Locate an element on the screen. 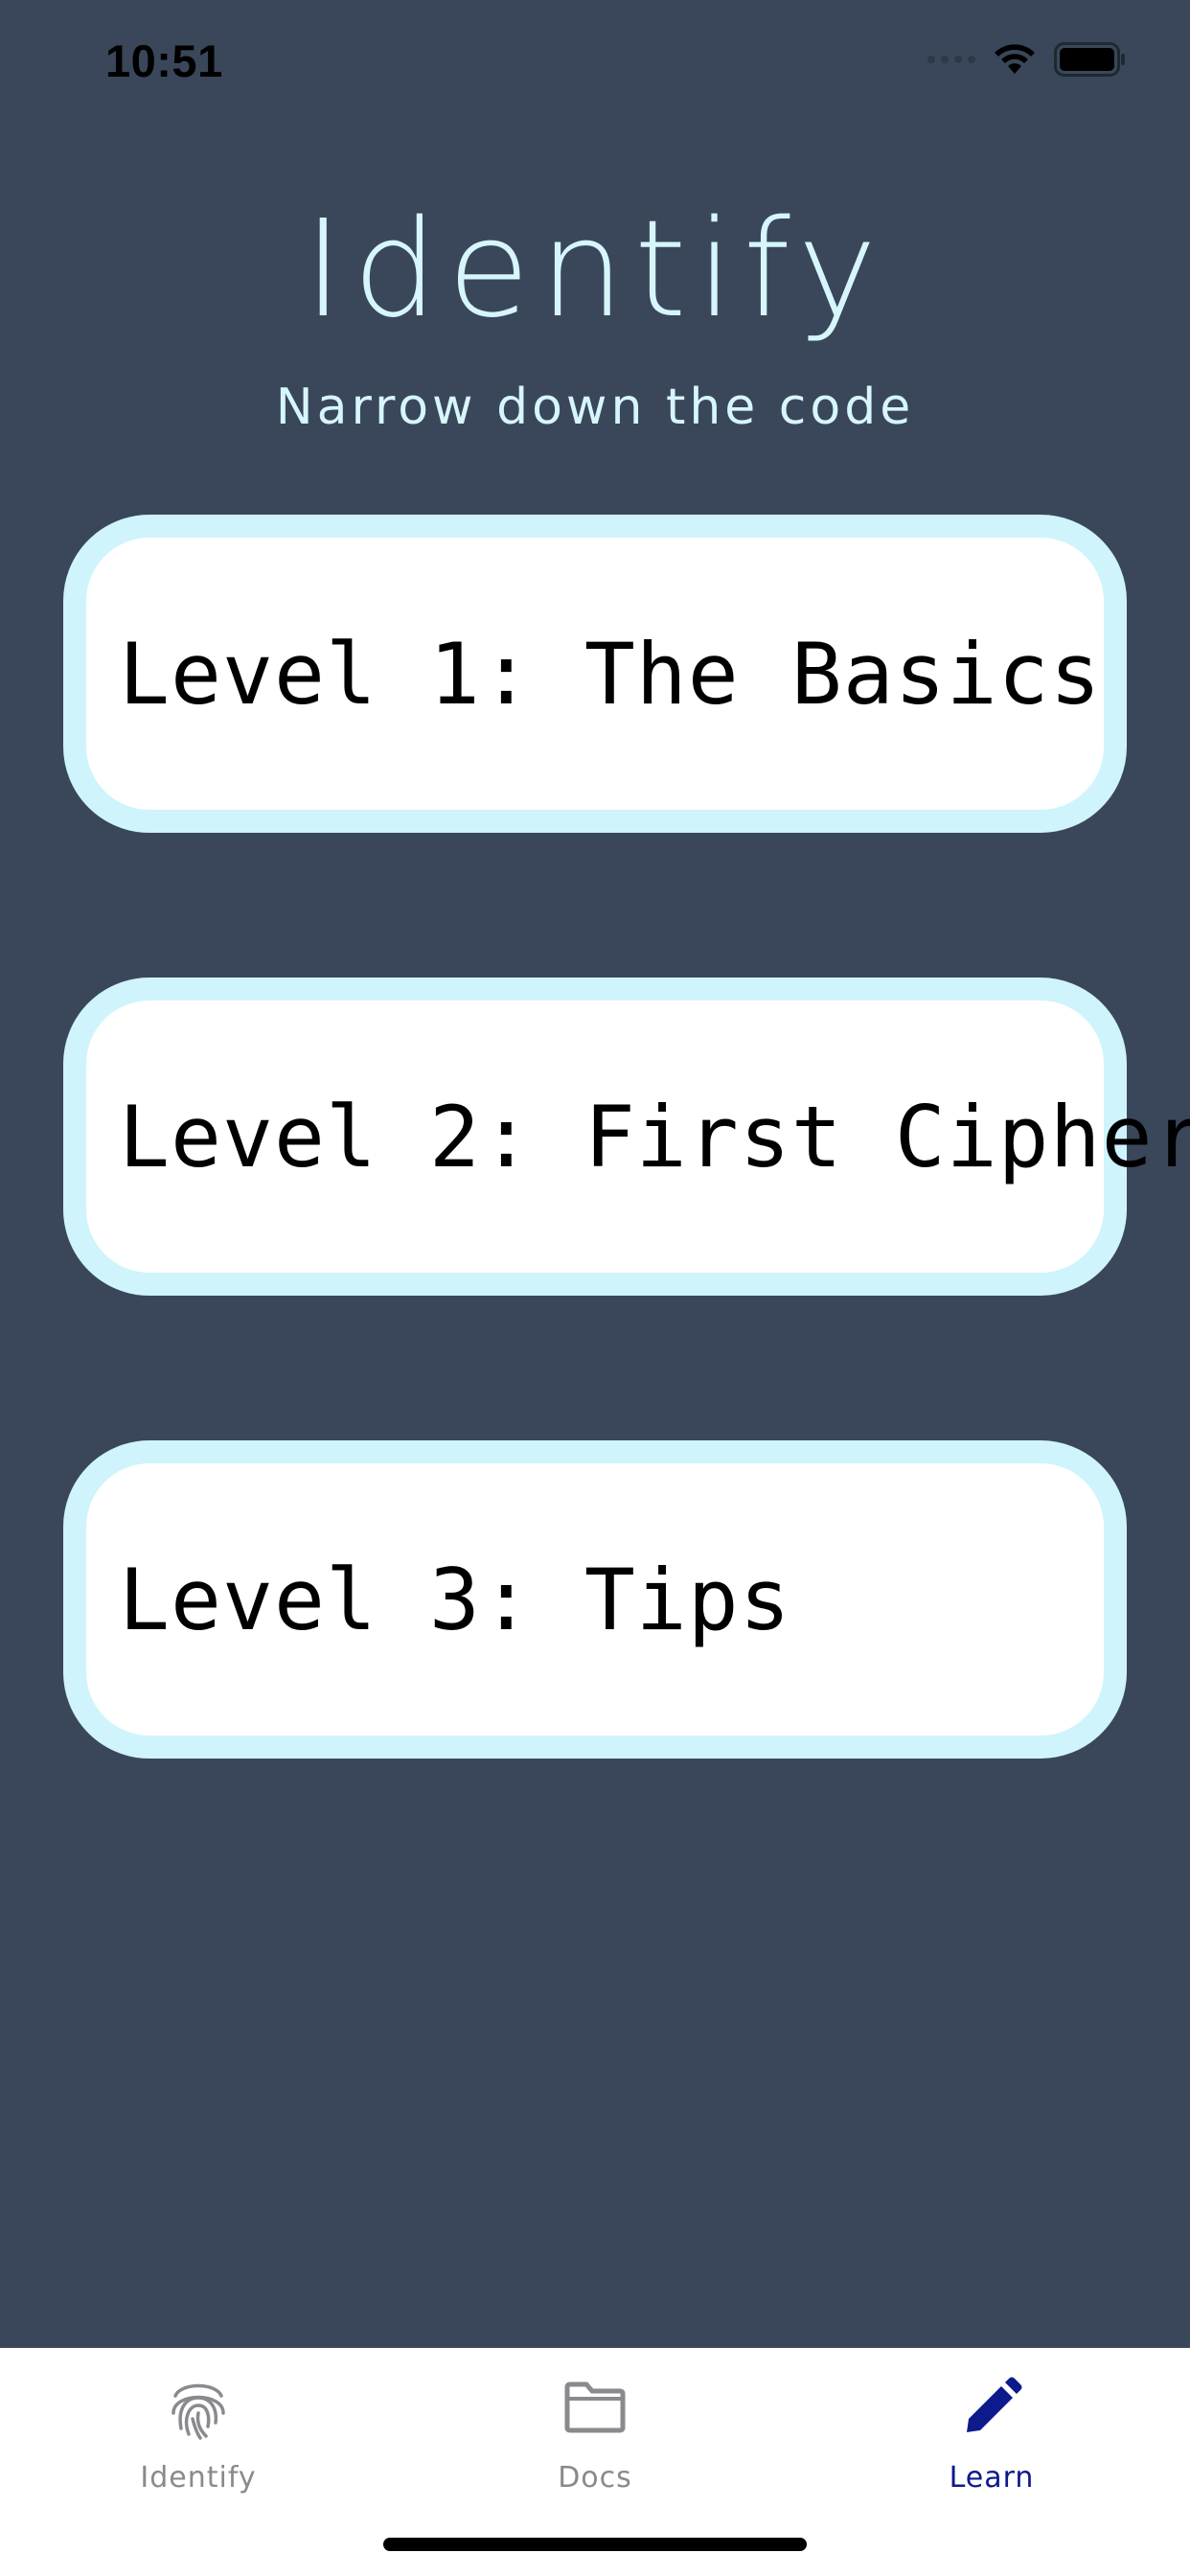 The height and width of the screenshot is (2576, 1190). level-label: Level 2: First Cipher is located at coordinates (654, 1136).